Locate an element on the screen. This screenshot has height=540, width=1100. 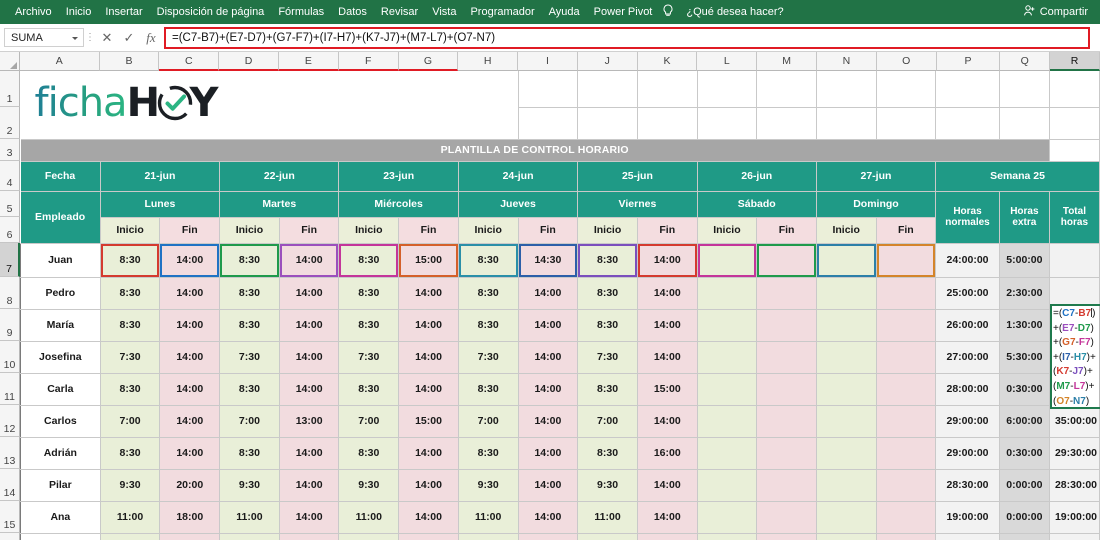
time-cell-F9: 8:30 is located at coordinates (369, 325).